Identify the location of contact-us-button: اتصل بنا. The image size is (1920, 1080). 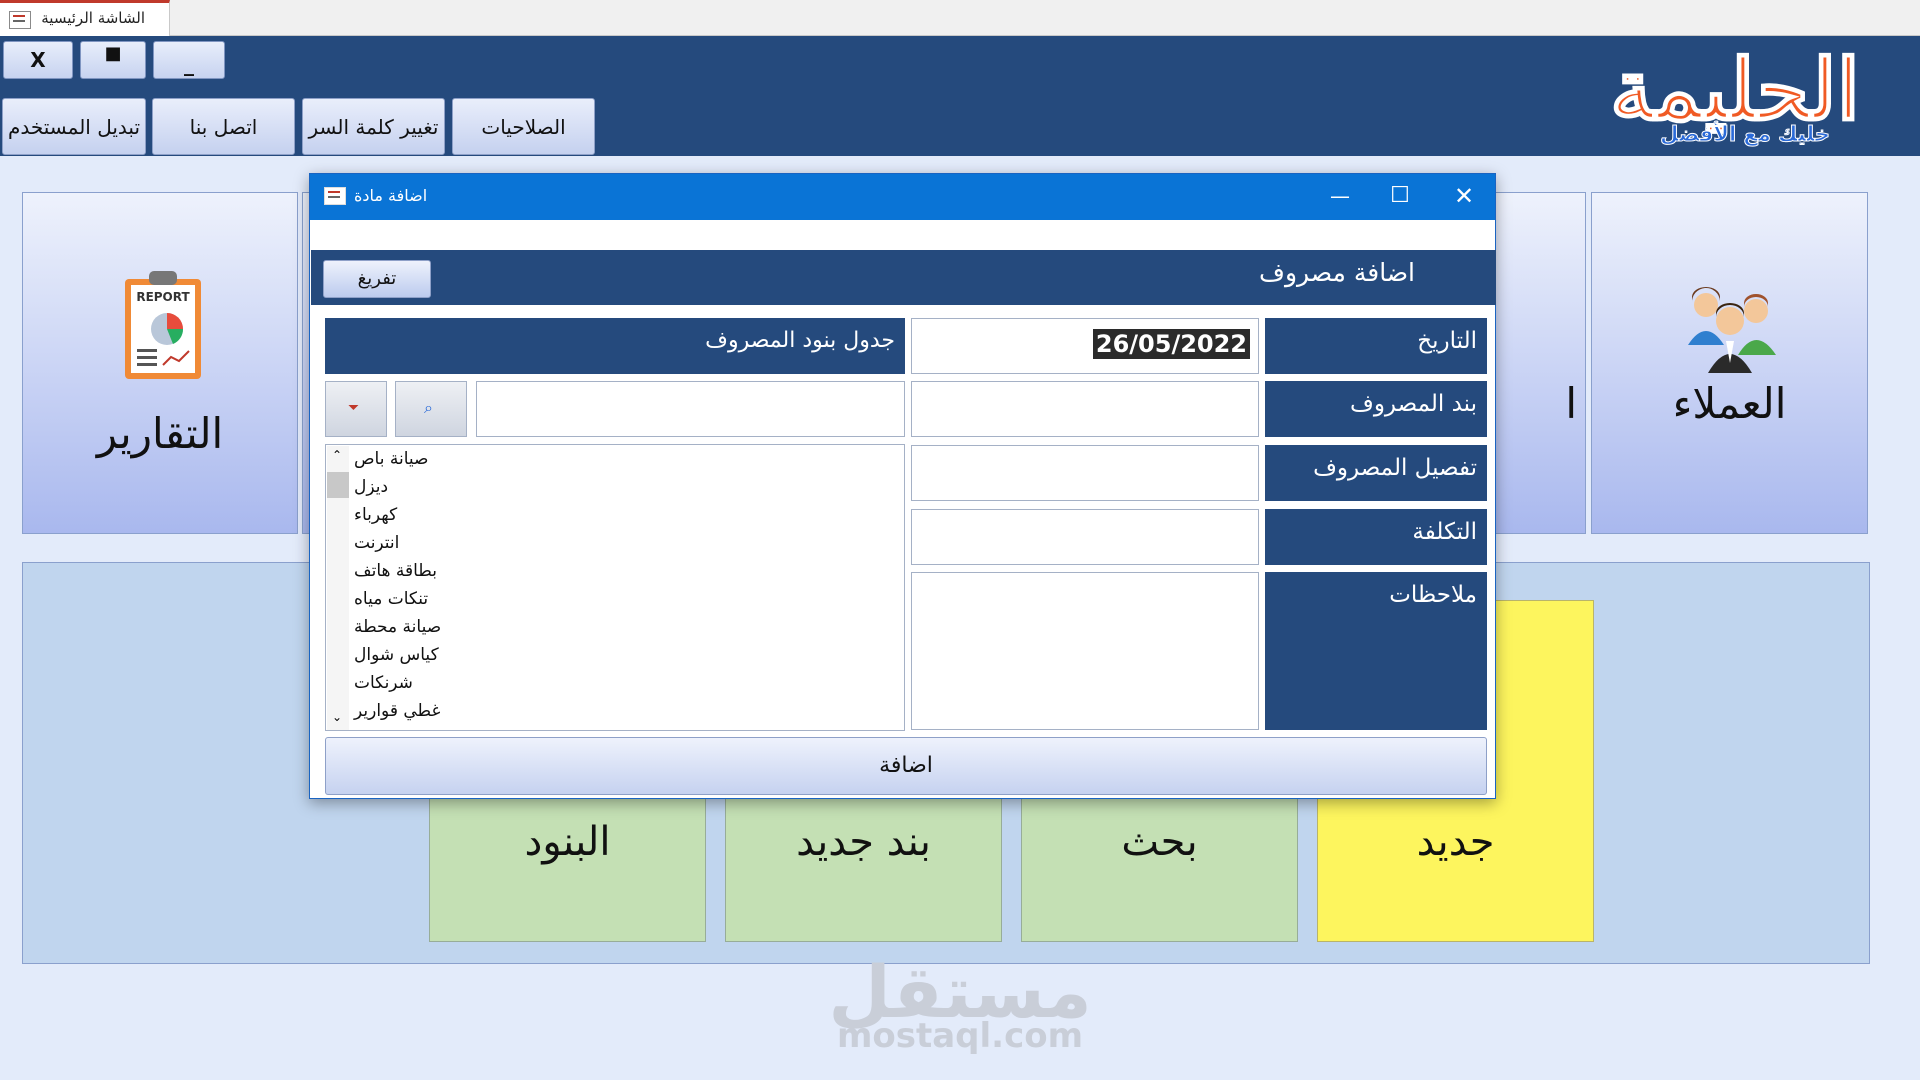
(223, 126).